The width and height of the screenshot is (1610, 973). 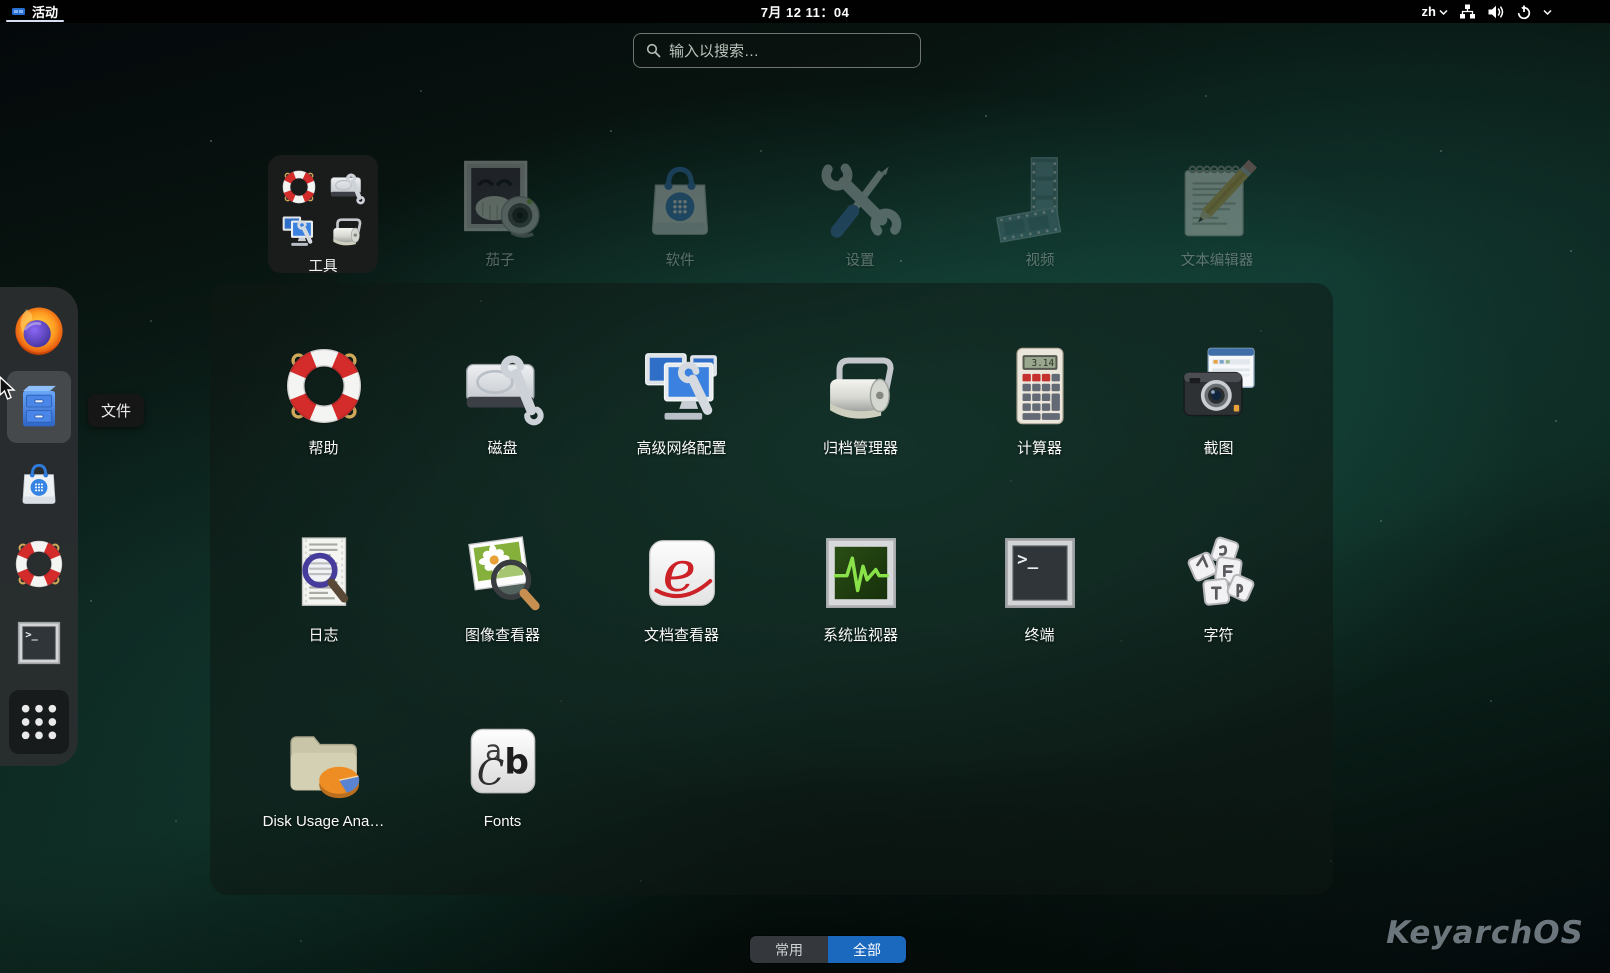 I want to click on app-advanced-network-config: 高级网络配置, so click(x=681, y=400).